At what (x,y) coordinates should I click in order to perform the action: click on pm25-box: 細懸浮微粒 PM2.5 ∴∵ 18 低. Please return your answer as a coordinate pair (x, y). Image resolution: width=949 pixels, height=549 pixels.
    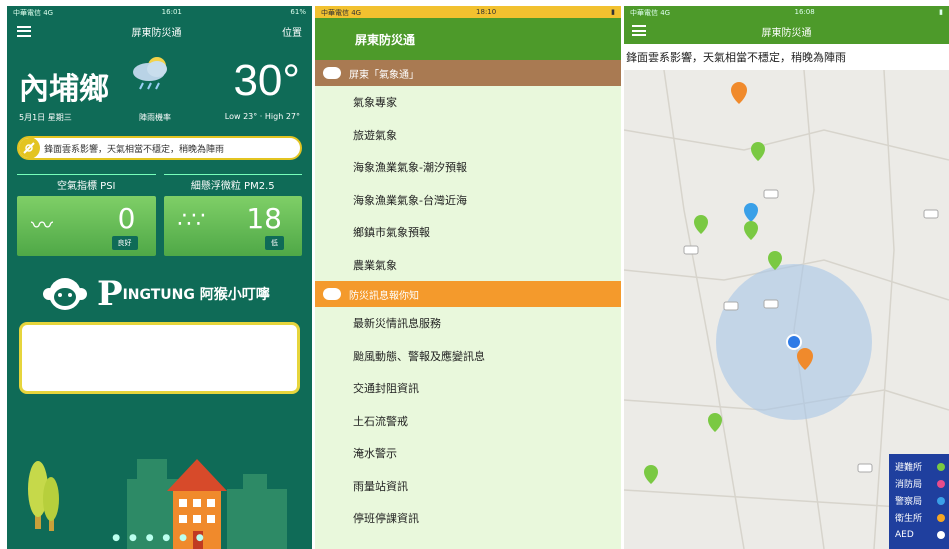
    Looking at the image, I should click on (232, 215).